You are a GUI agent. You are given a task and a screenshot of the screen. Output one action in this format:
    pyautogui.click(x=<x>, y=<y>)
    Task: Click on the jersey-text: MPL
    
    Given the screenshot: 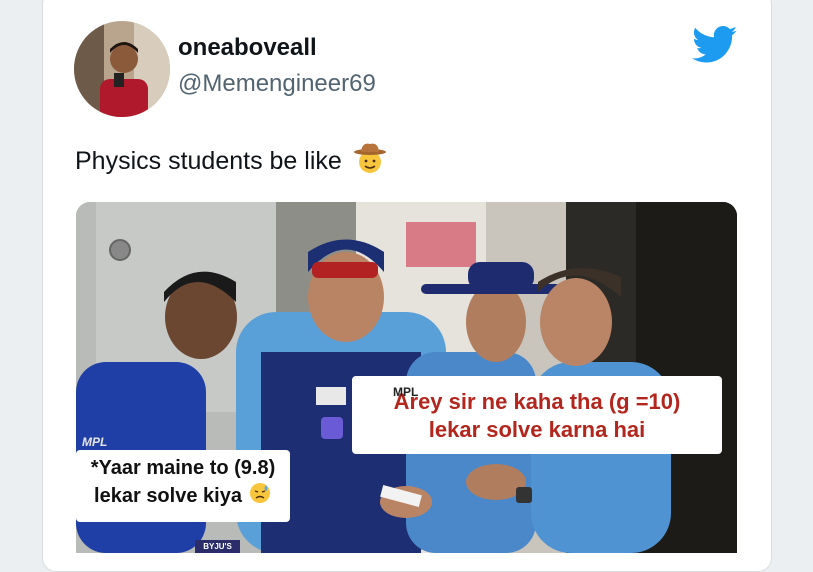 What is the action you would take?
    pyautogui.click(x=406, y=392)
    